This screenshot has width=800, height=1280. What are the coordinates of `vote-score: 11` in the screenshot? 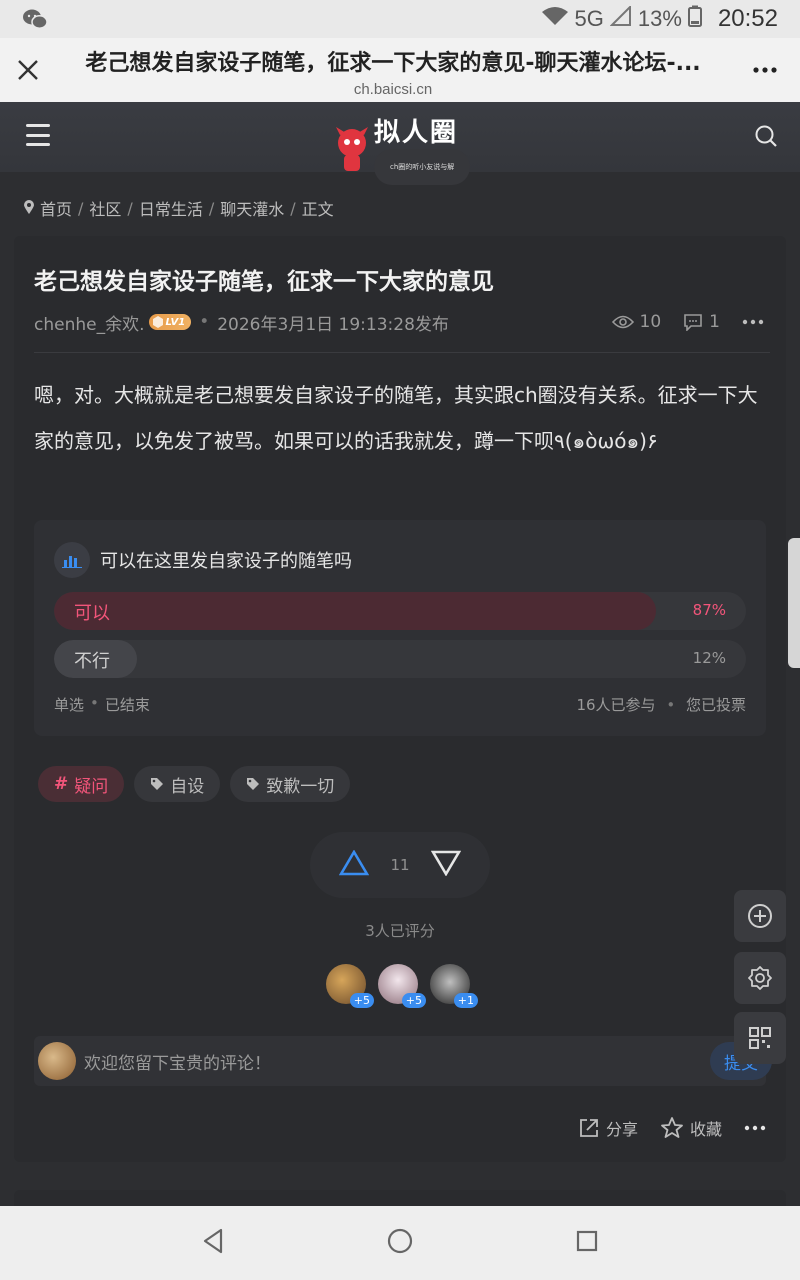 It's located at (400, 865).